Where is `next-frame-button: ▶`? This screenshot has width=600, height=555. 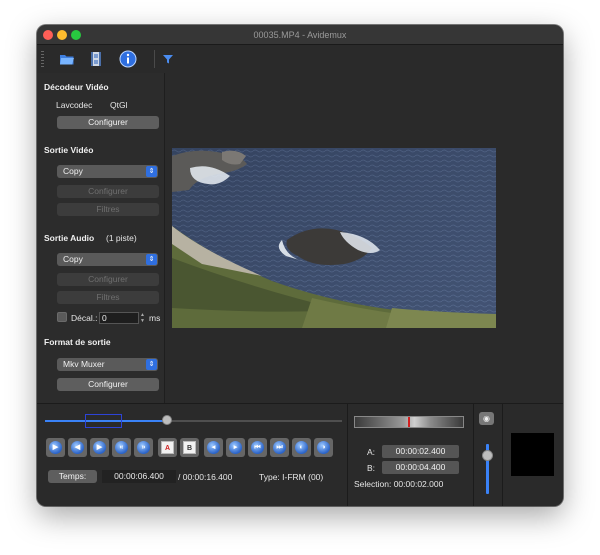
next-frame-button: ▶ is located at coordinates (99, 447).